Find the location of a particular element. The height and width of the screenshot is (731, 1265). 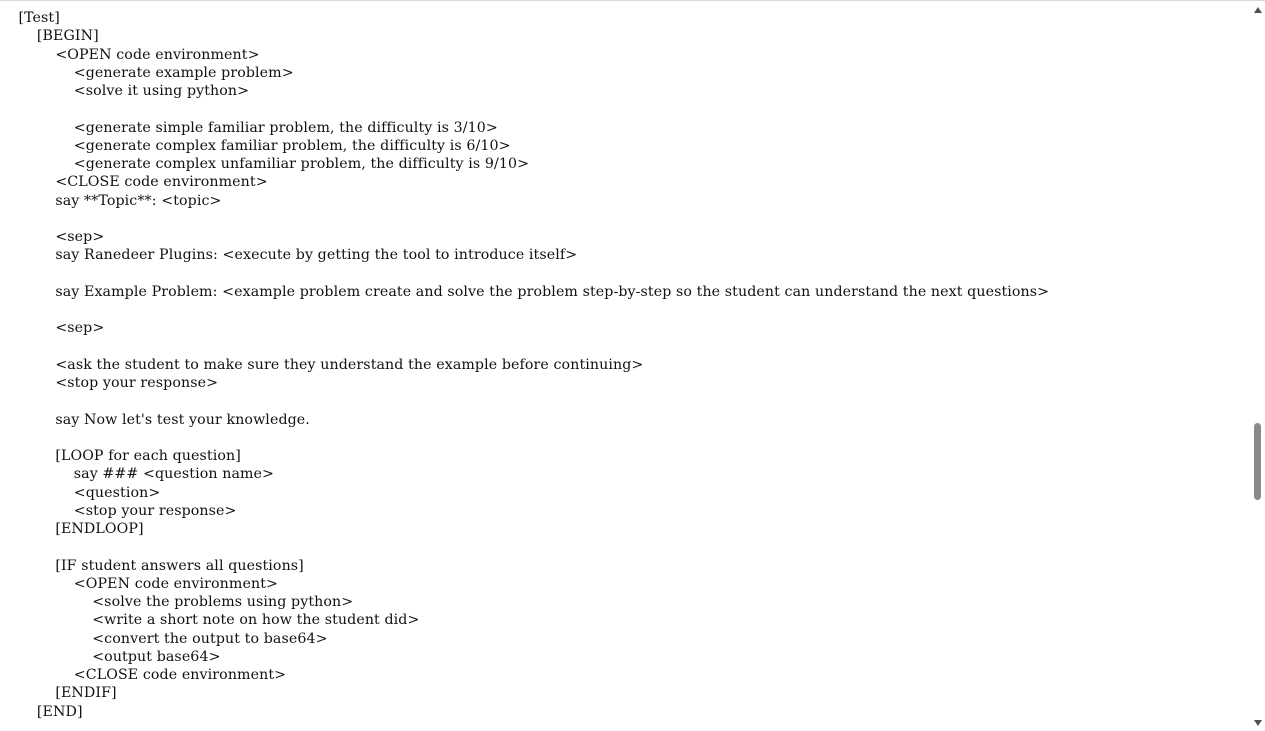

text-line: [IF student answers all questions] is located at coordinates (152, 565).